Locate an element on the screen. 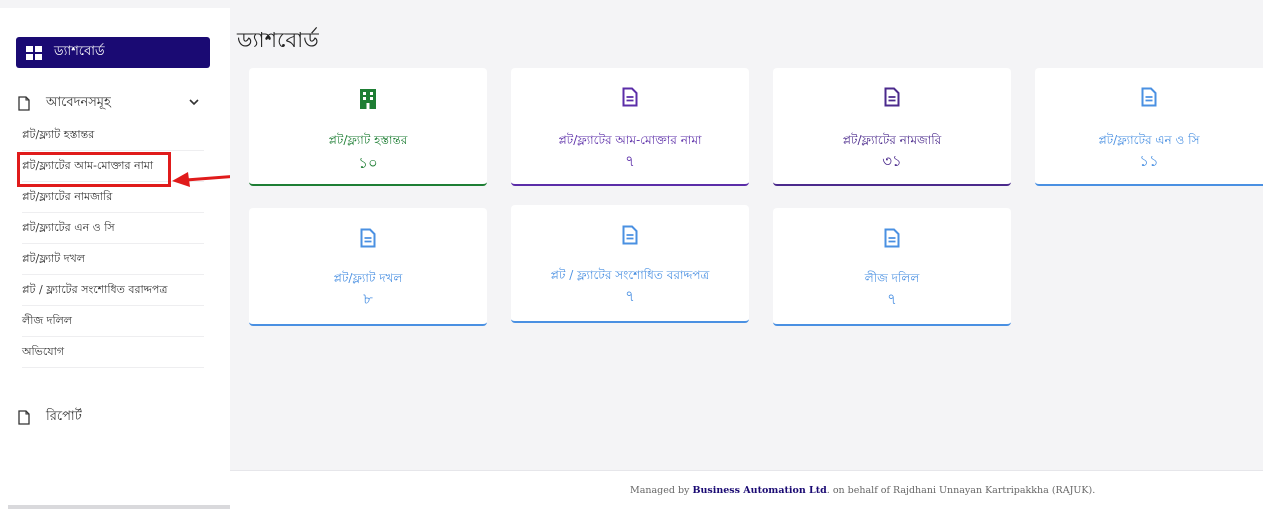 The width and height of the screenshot is (1263, 510). sidebar-applications-toggle: আবেদনসমূহ is located at coordinates (114, 103).